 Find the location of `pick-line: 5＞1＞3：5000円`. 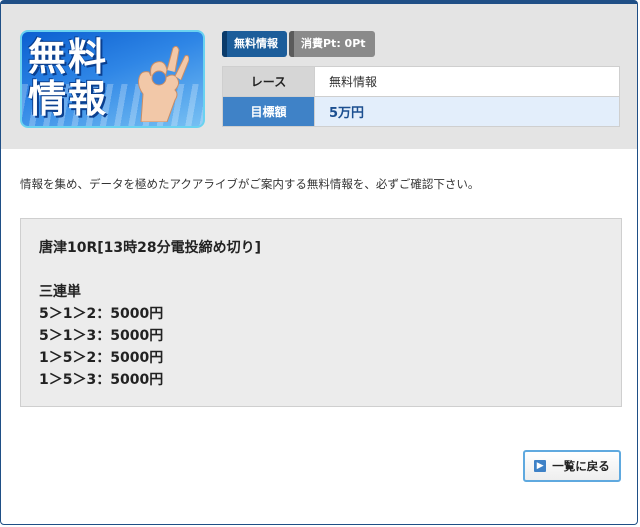

pick-line: 5＞1＞3：5000円 is located at coordinates (101, 336).